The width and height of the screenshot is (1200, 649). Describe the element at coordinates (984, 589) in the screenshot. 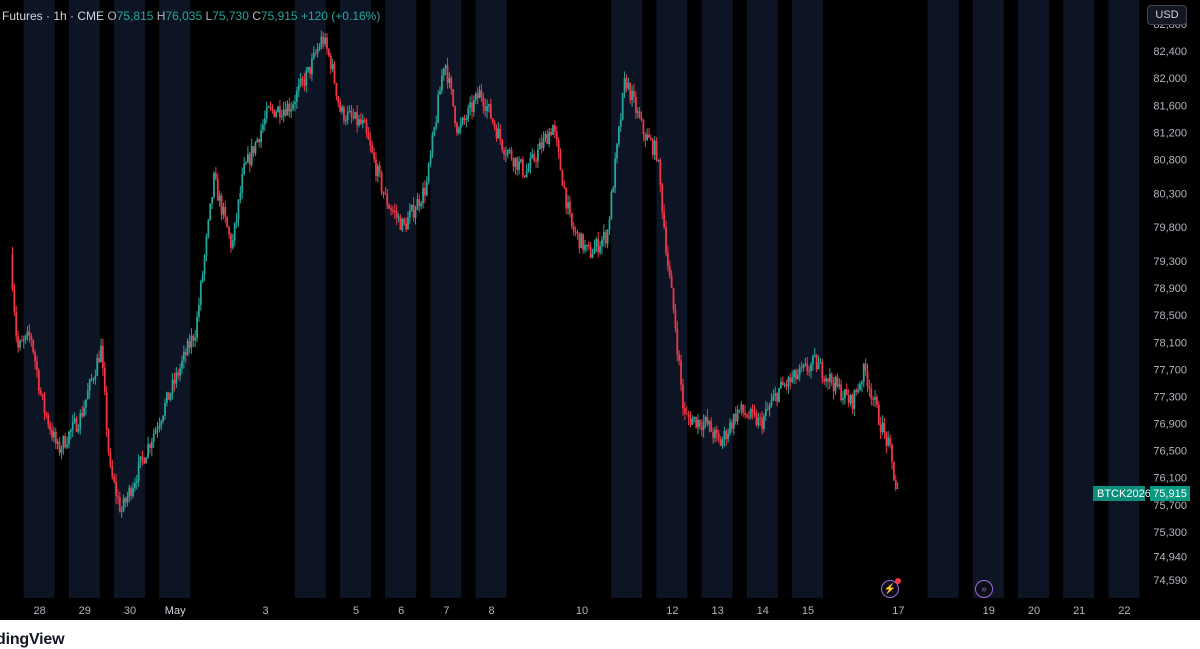

I see `forward-arrows-icon: »` at that location.